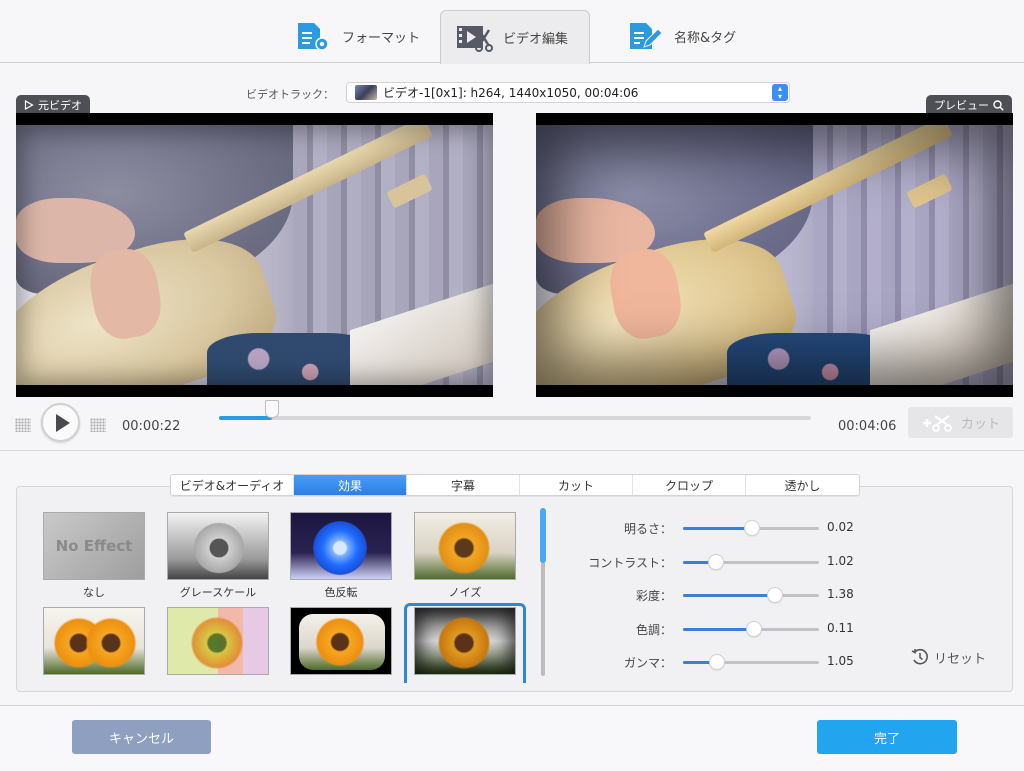 The width and height of the screenshot is (1024, 771). Describe the element at coordinates (29, 105) in the screenshot. I see `play-outline-icon` at that location.